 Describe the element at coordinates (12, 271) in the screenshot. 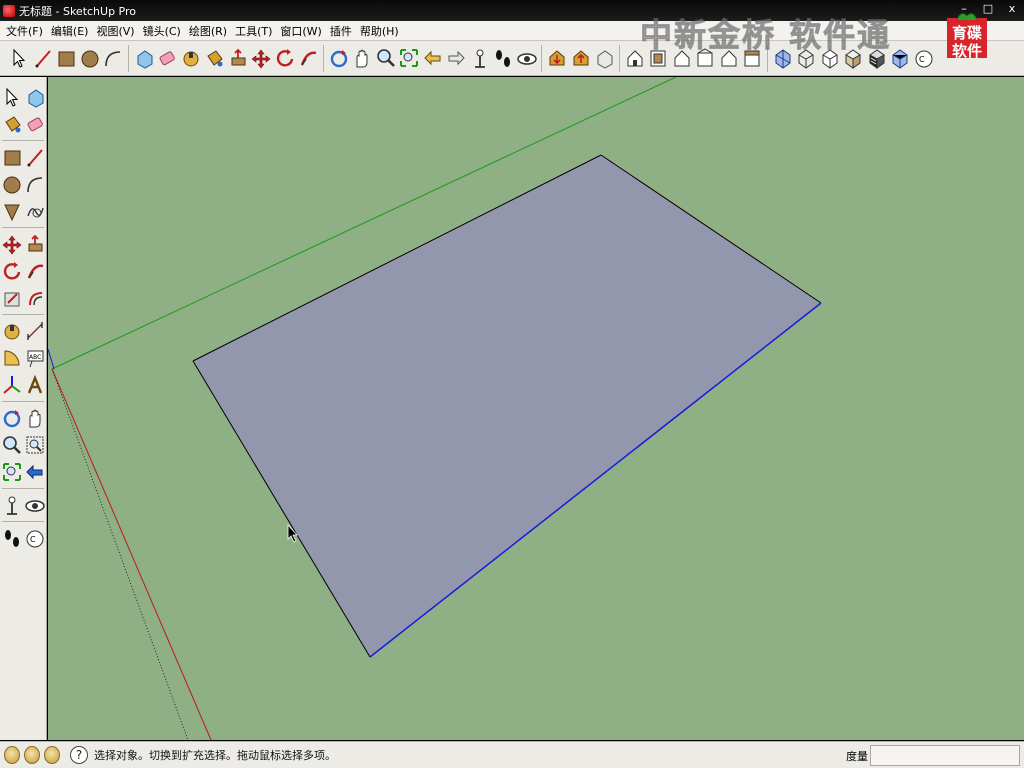

I see `left-rotate-tool-button` at that location.